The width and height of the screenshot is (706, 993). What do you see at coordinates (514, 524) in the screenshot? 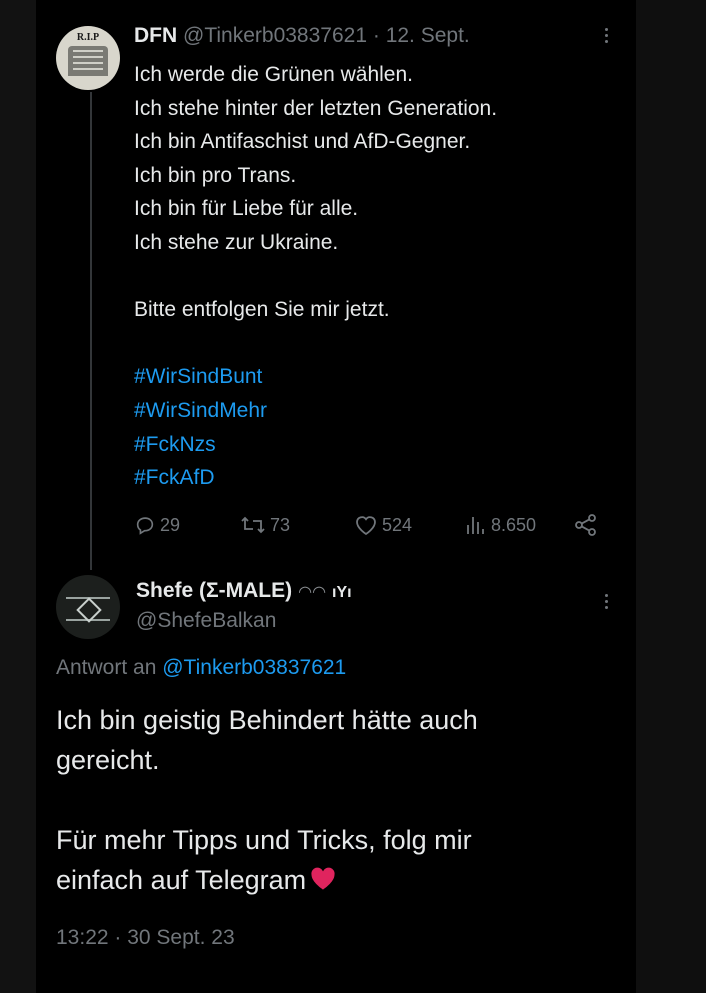
I see `views-count: 8.650` at bounding box center [514, 524].